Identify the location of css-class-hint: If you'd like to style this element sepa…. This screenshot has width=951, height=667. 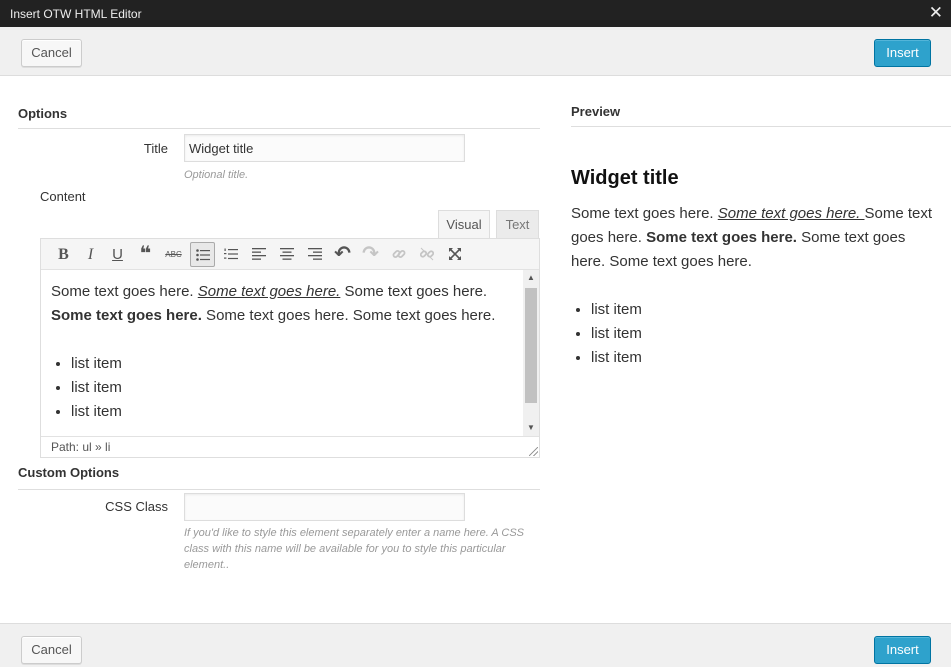
(354, 549).